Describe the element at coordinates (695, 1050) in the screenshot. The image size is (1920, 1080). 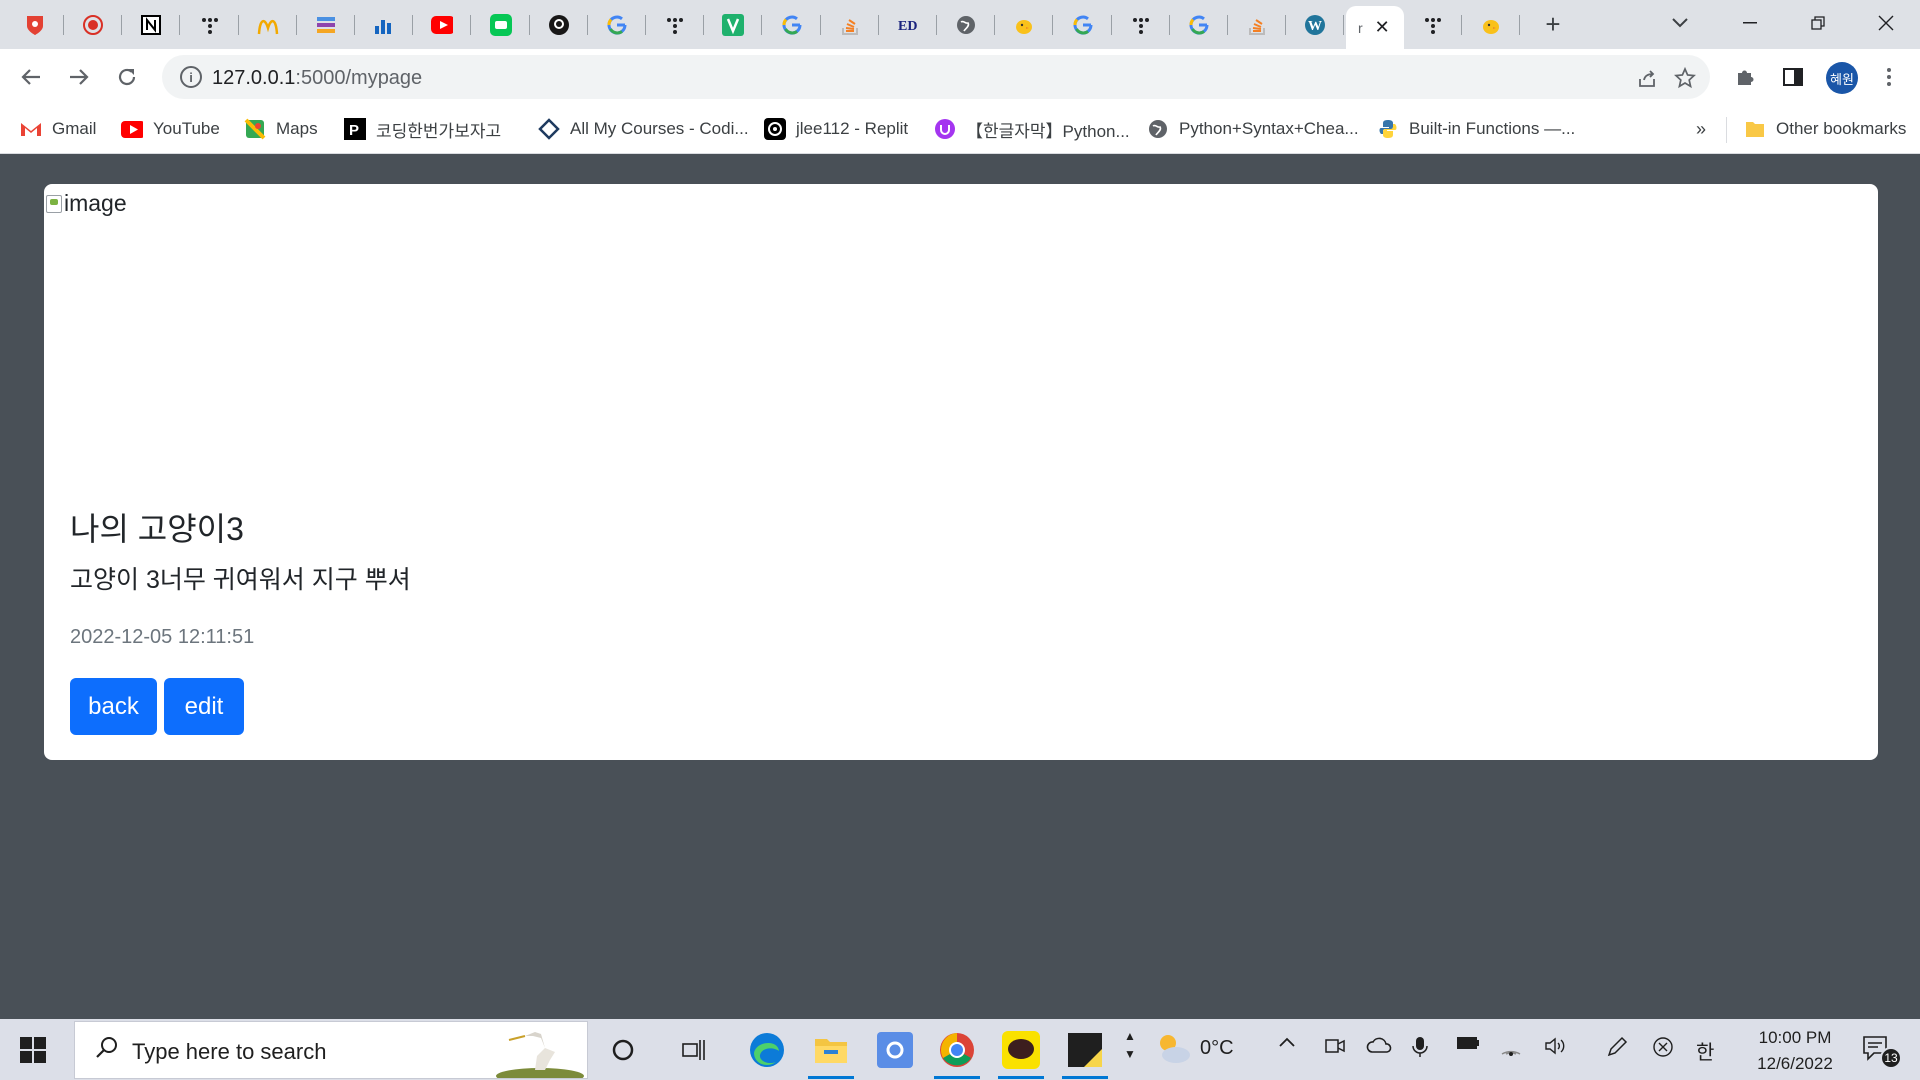
I see `task-view-icon` at that location.